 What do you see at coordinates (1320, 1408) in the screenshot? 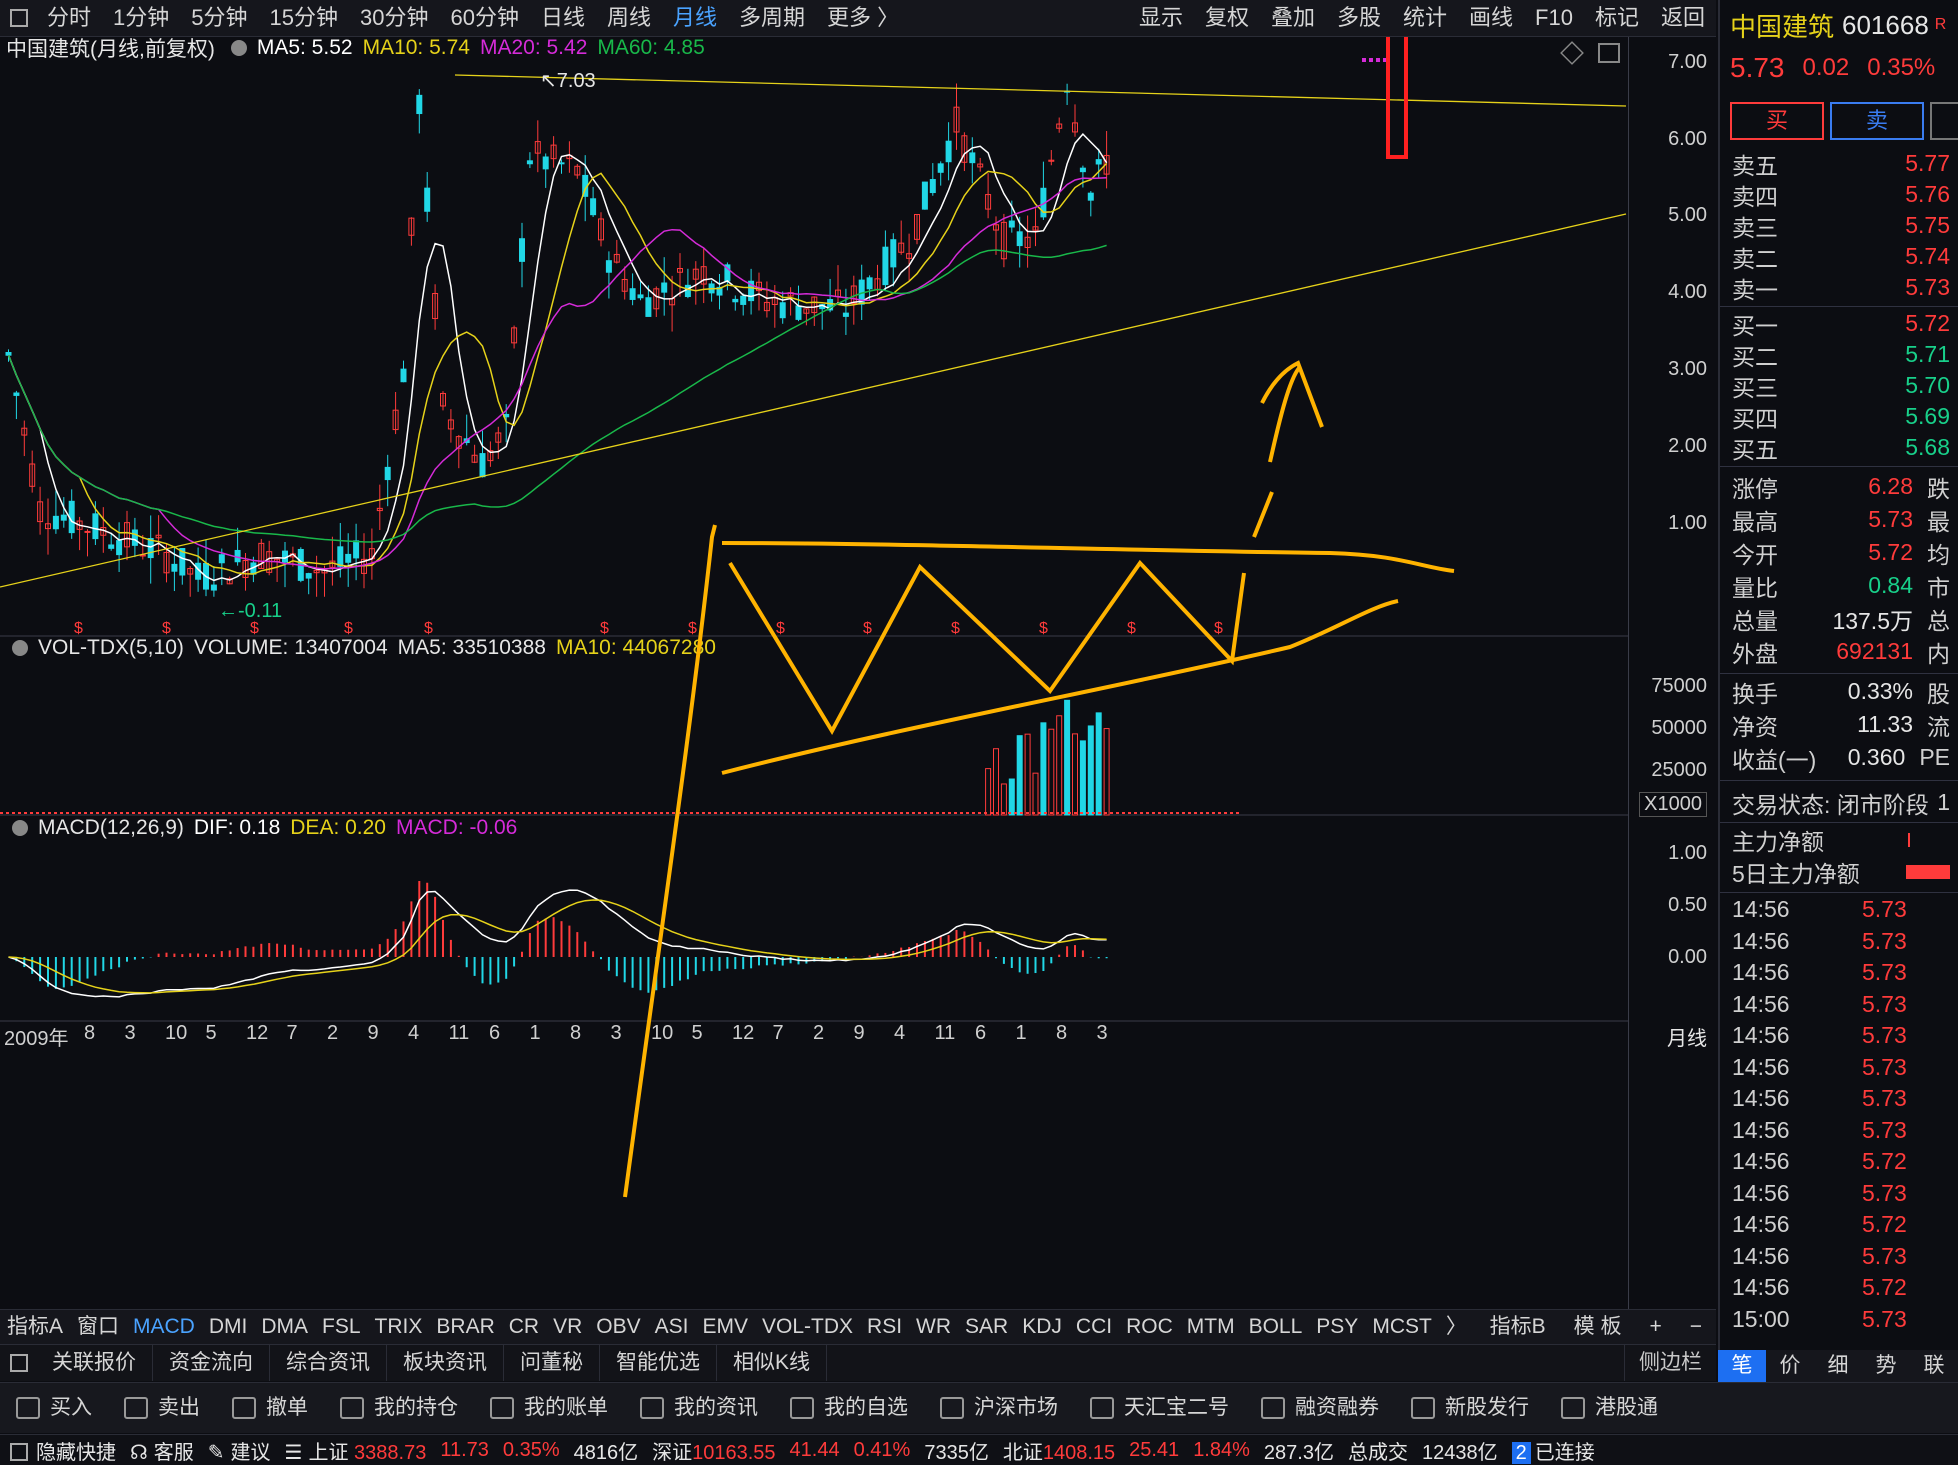
I see `toolbar-button: 融资融券` at bounding box center [1320, 1408].